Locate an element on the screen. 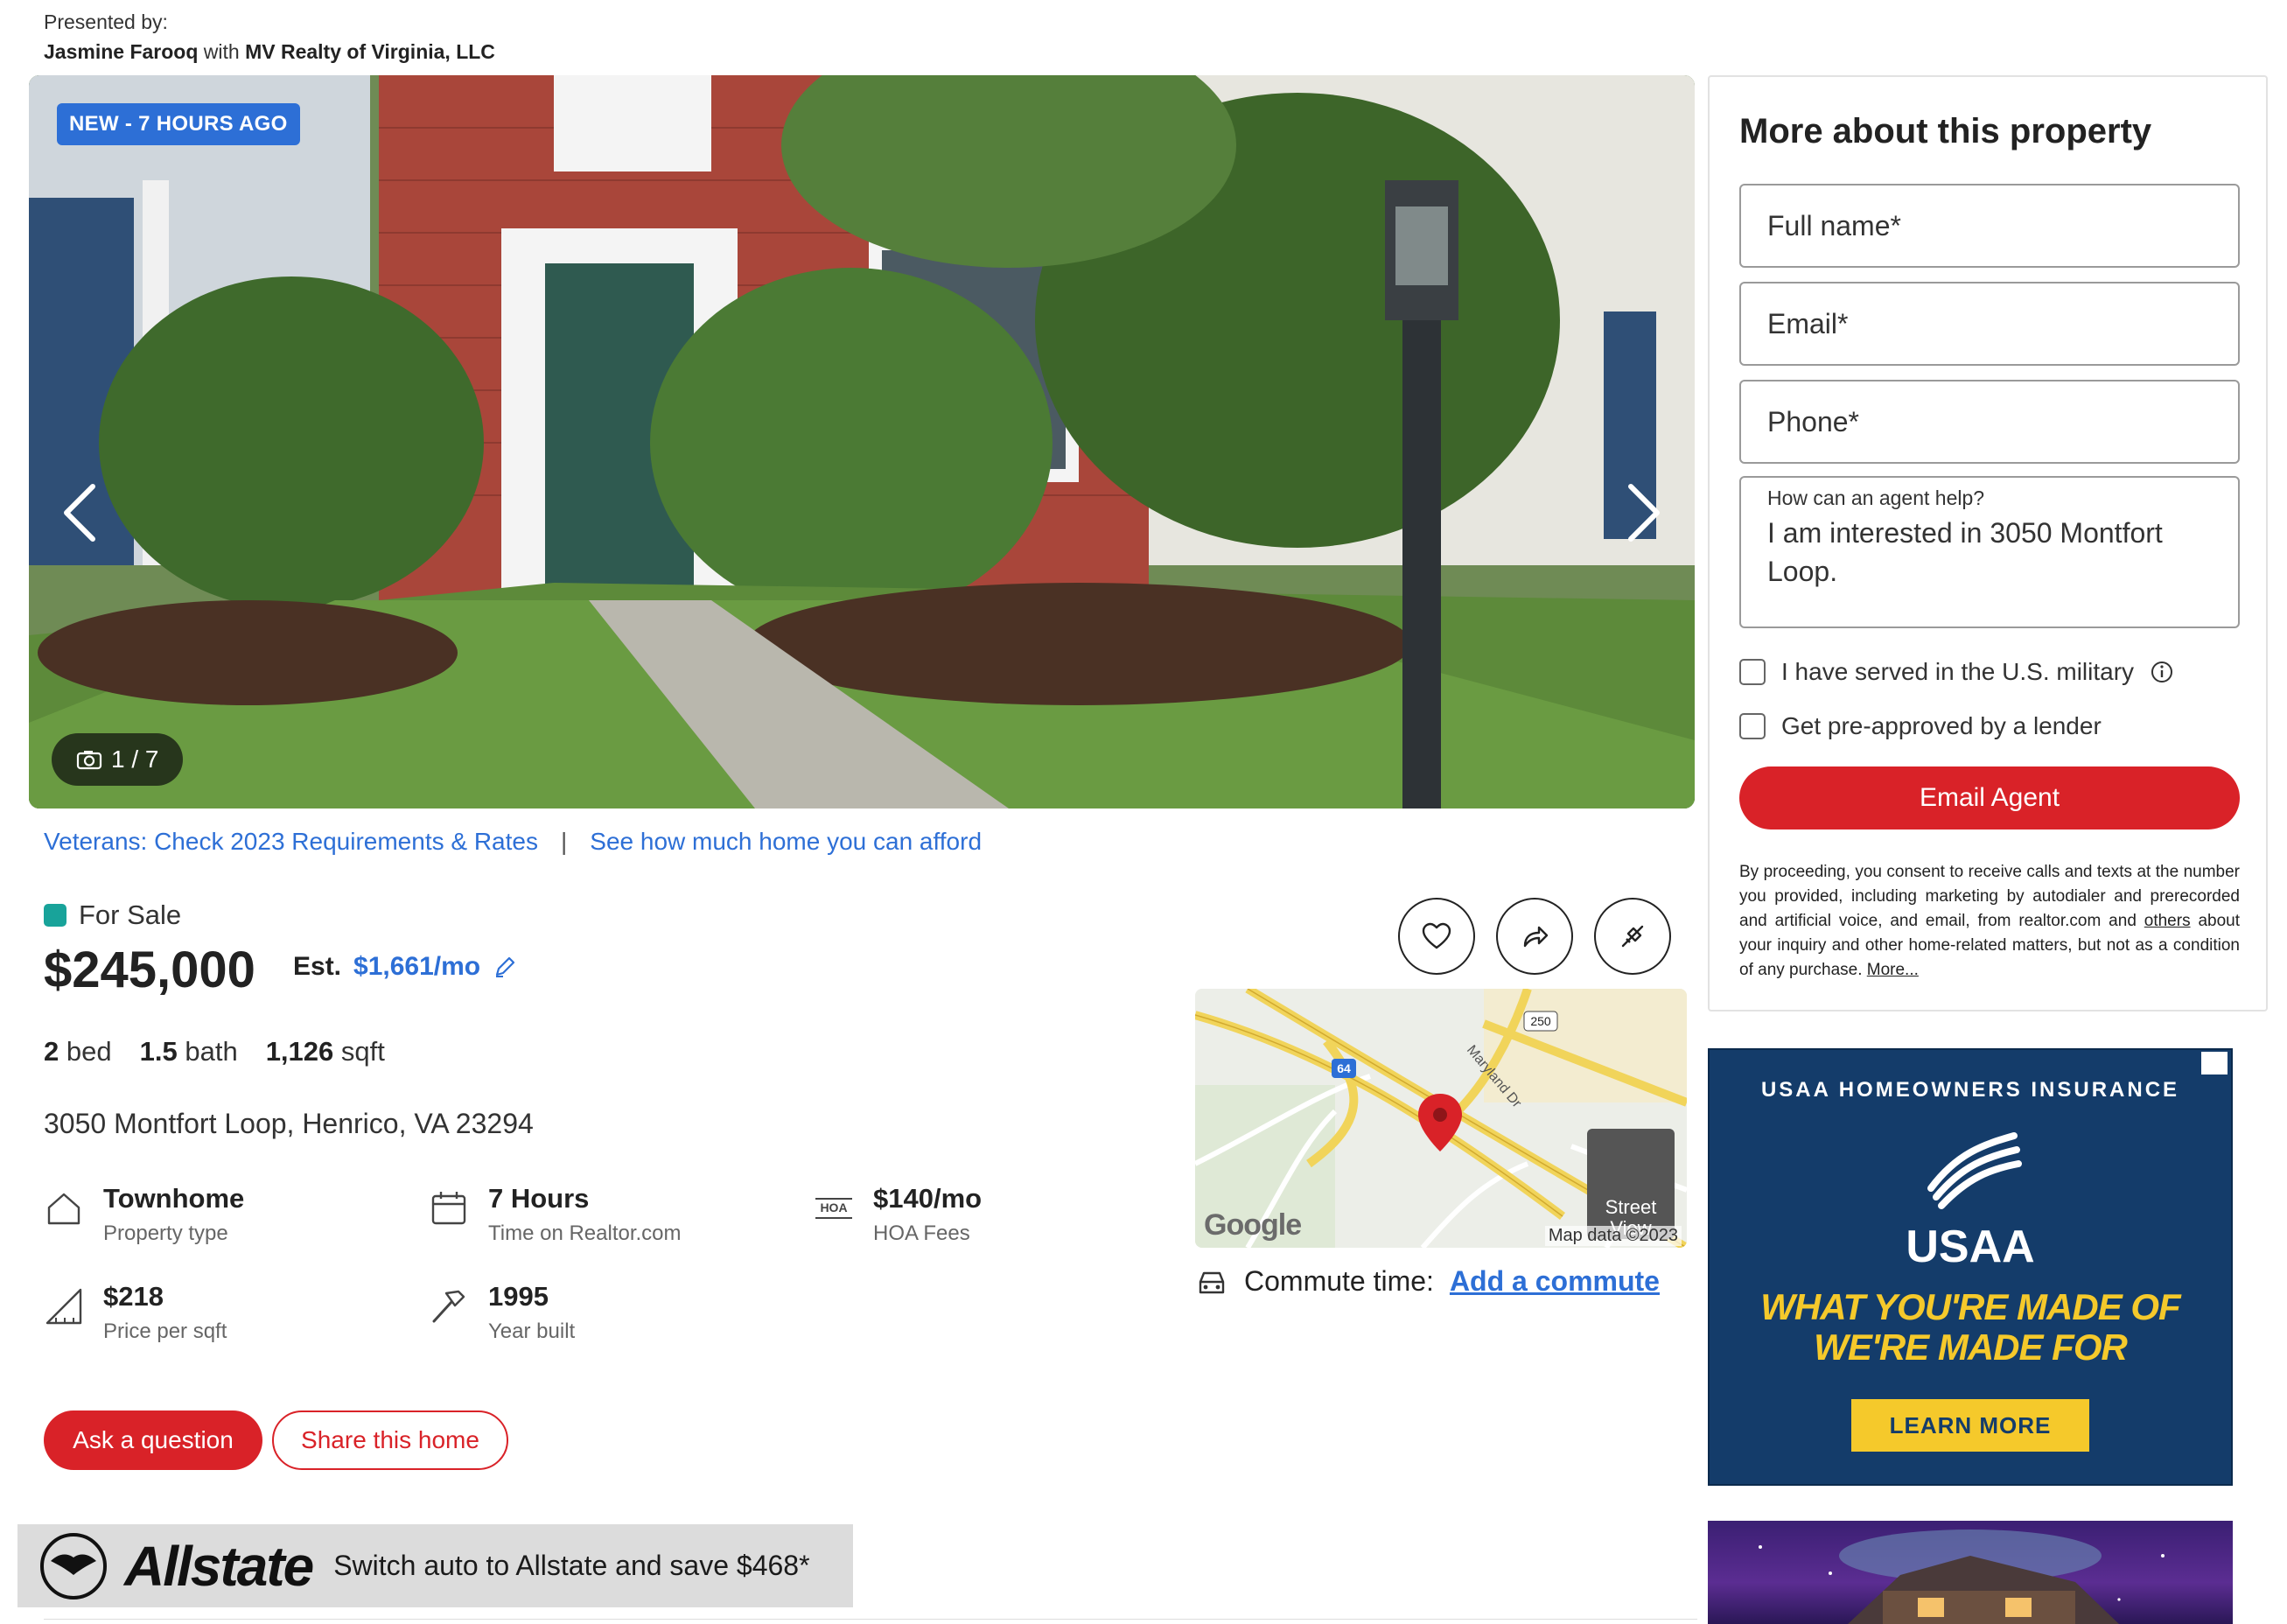  hide-listing-button is located at coordinates (1632, 936).